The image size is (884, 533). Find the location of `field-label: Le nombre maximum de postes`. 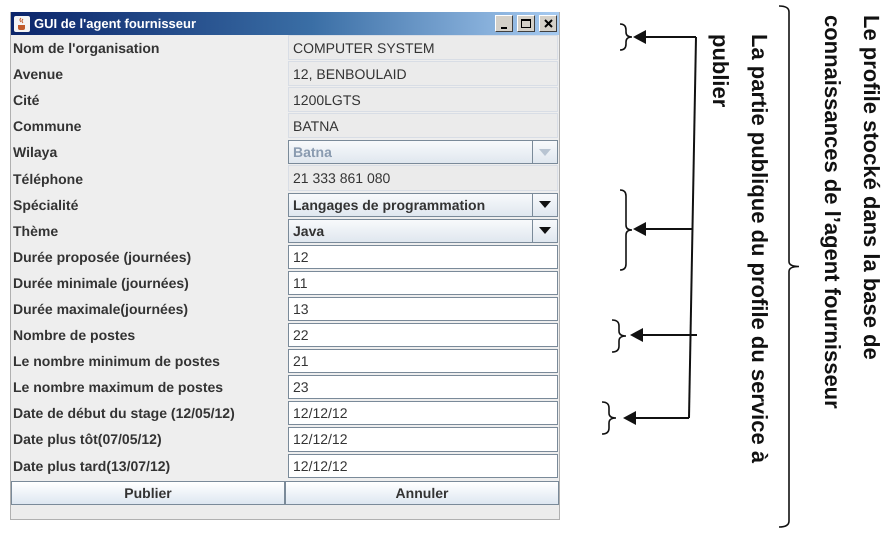

field-label: Le nombre maximum de postes is located at coordinates (118, 388).